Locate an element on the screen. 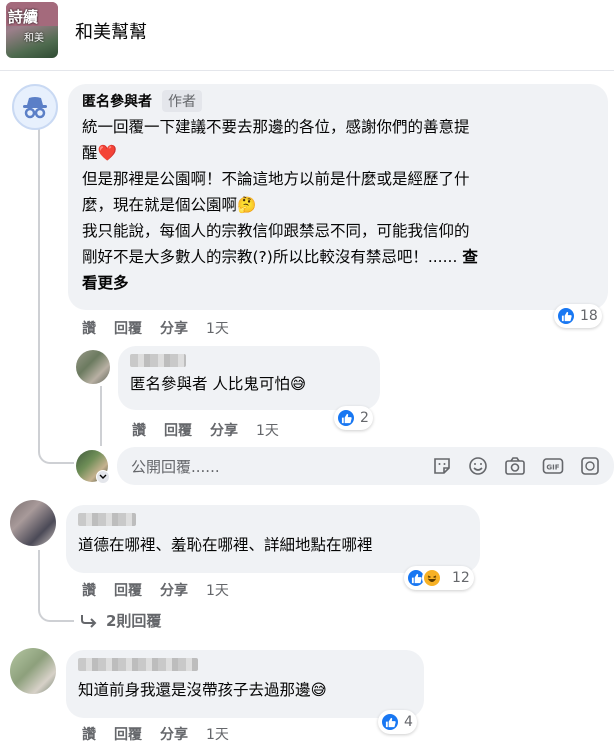 This screenshot has width=614, height=749. anonymous-icon is located at coordinates (35, 108).